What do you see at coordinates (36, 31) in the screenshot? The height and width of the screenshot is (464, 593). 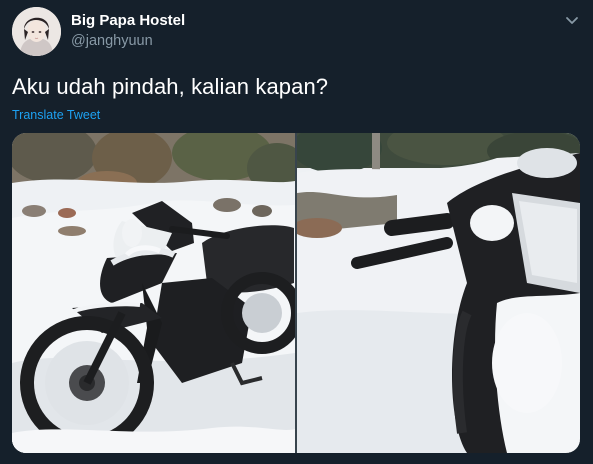 I see `avatar` at bounding box center [36, 31].